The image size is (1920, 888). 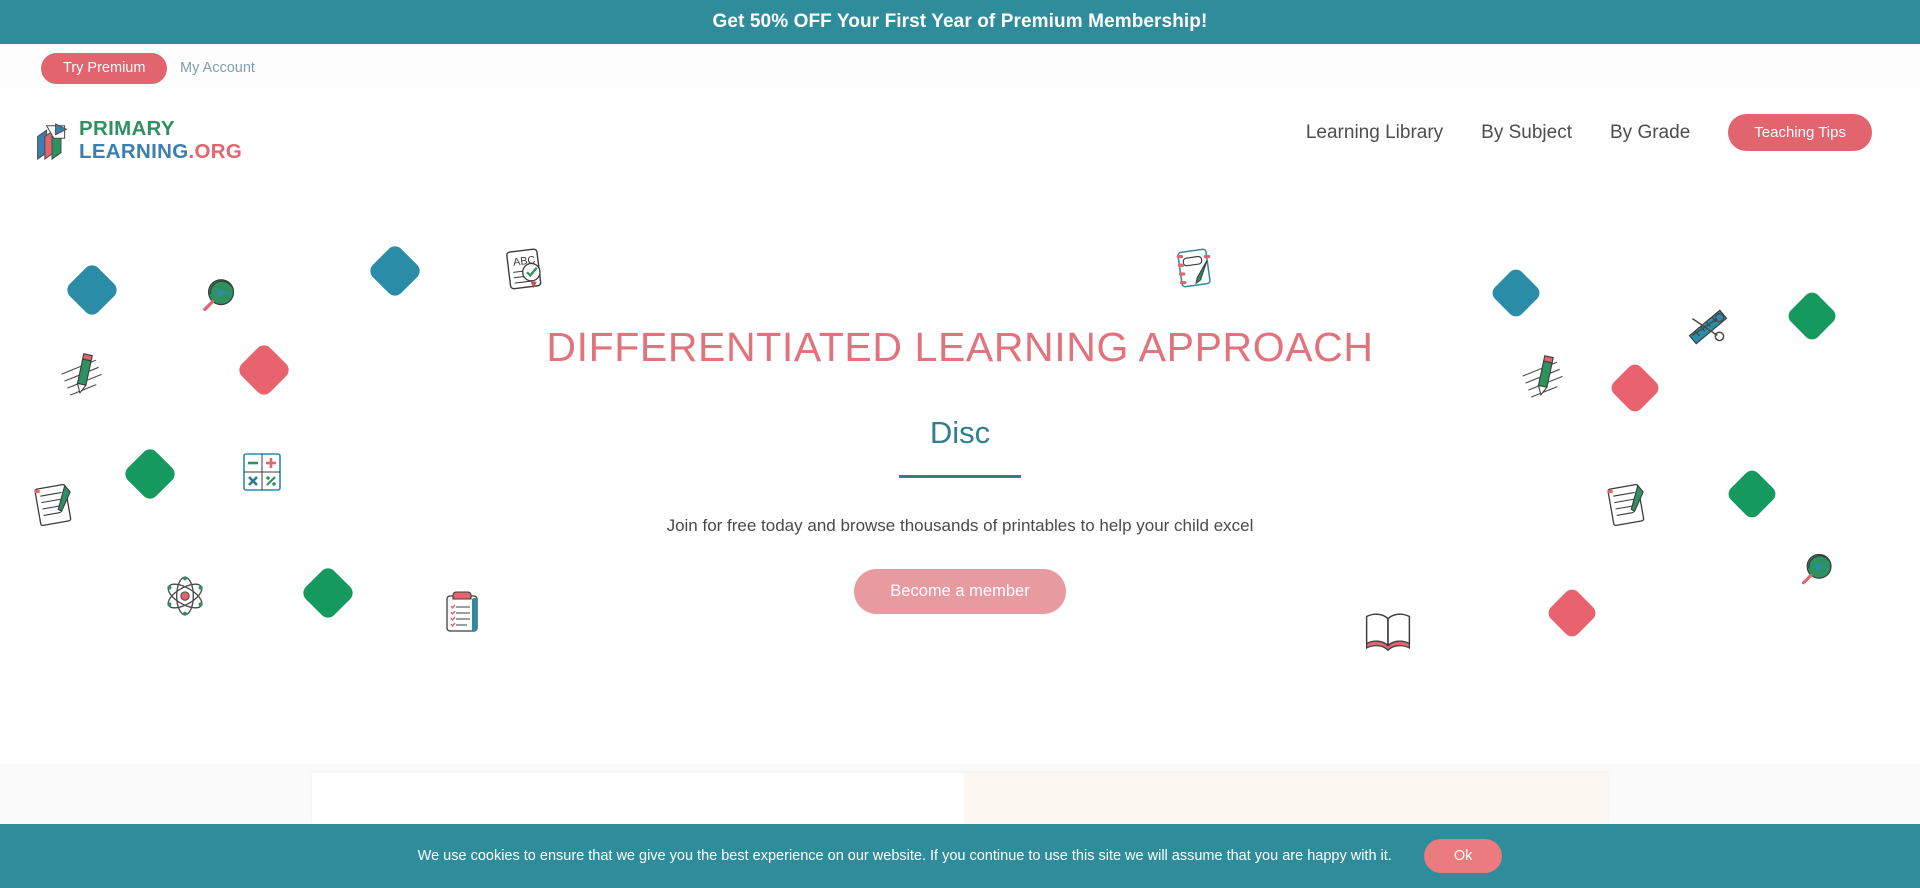 I want to click on nav-link-by-subject: By Subject, so click(x=1526, y=133).